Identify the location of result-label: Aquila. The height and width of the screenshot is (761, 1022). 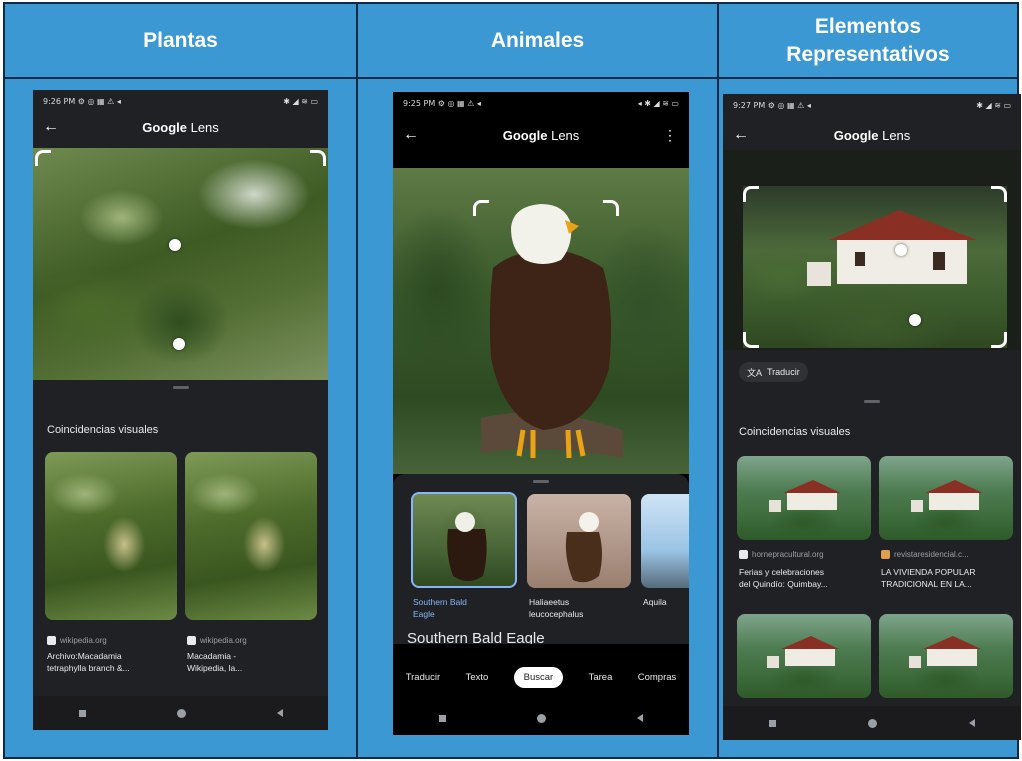
(655, 602).